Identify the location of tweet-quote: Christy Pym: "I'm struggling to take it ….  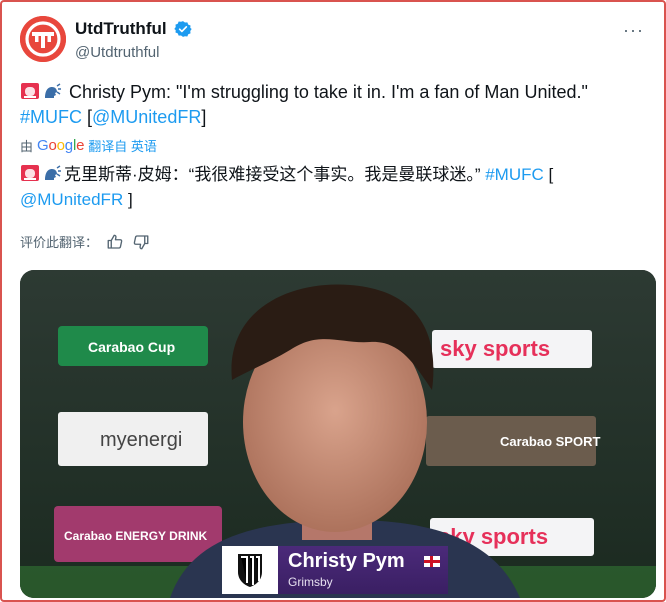
(328, 92).